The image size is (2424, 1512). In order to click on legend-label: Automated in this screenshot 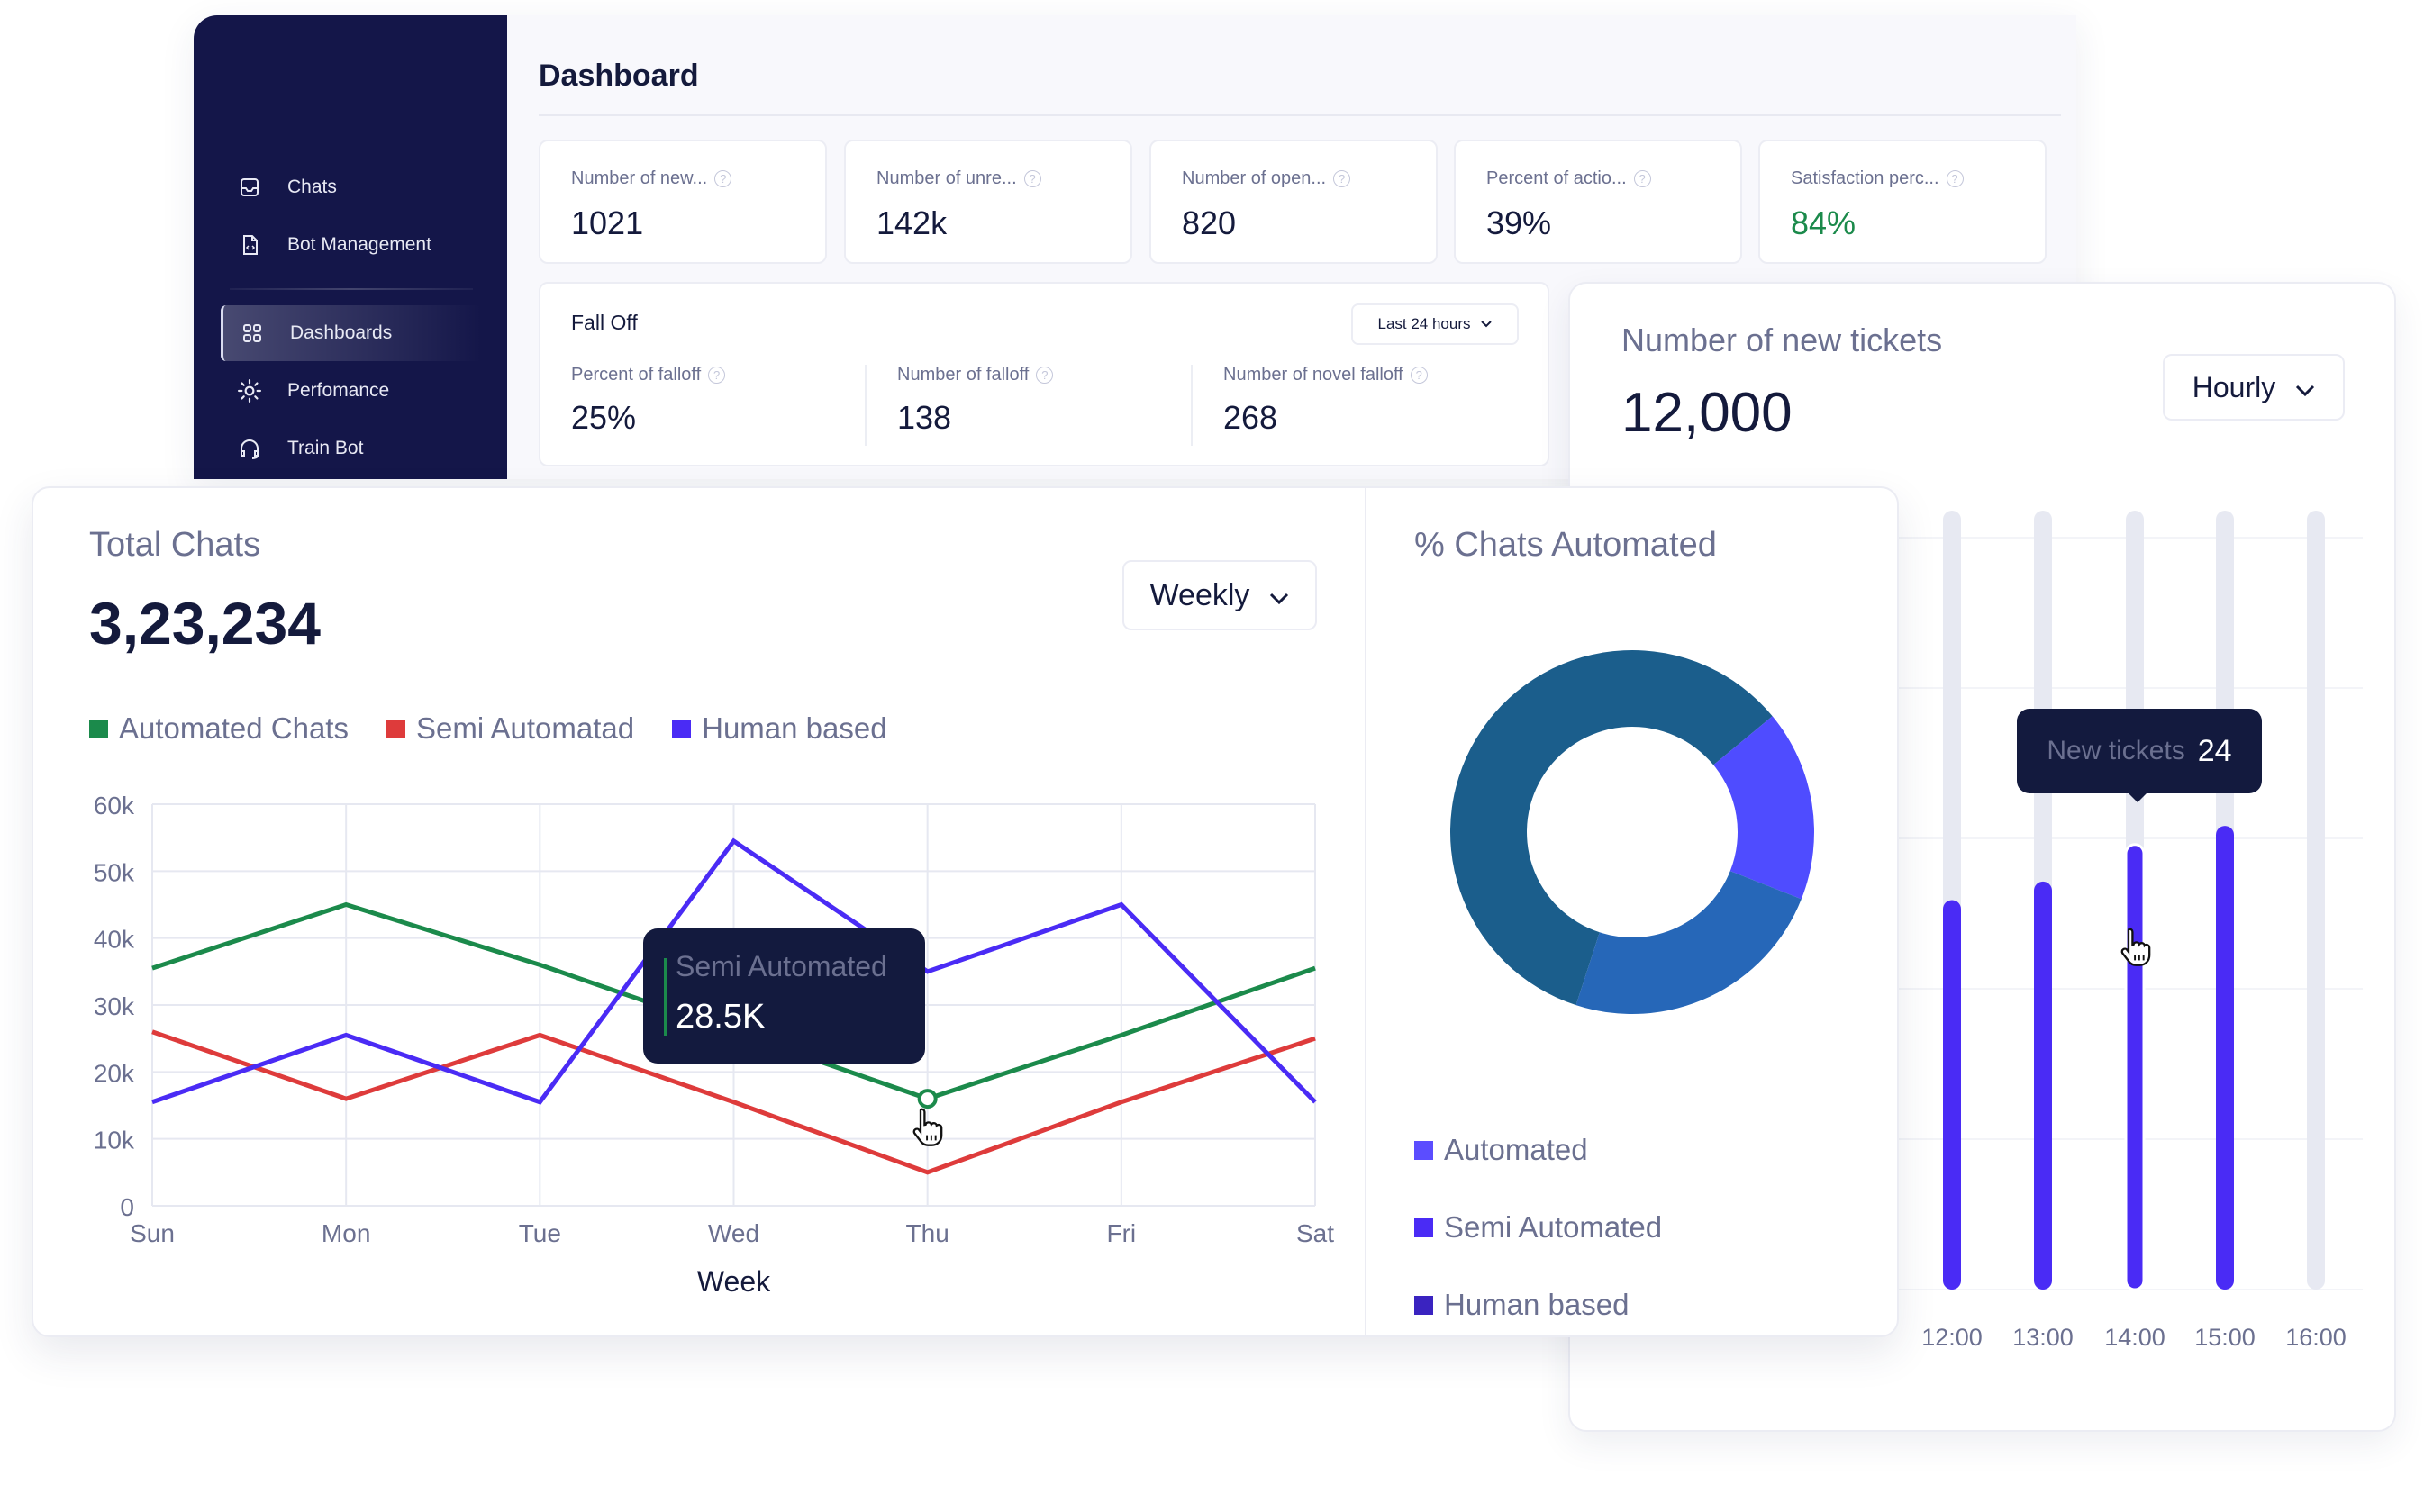, I will do `click(1516, 1149)`.